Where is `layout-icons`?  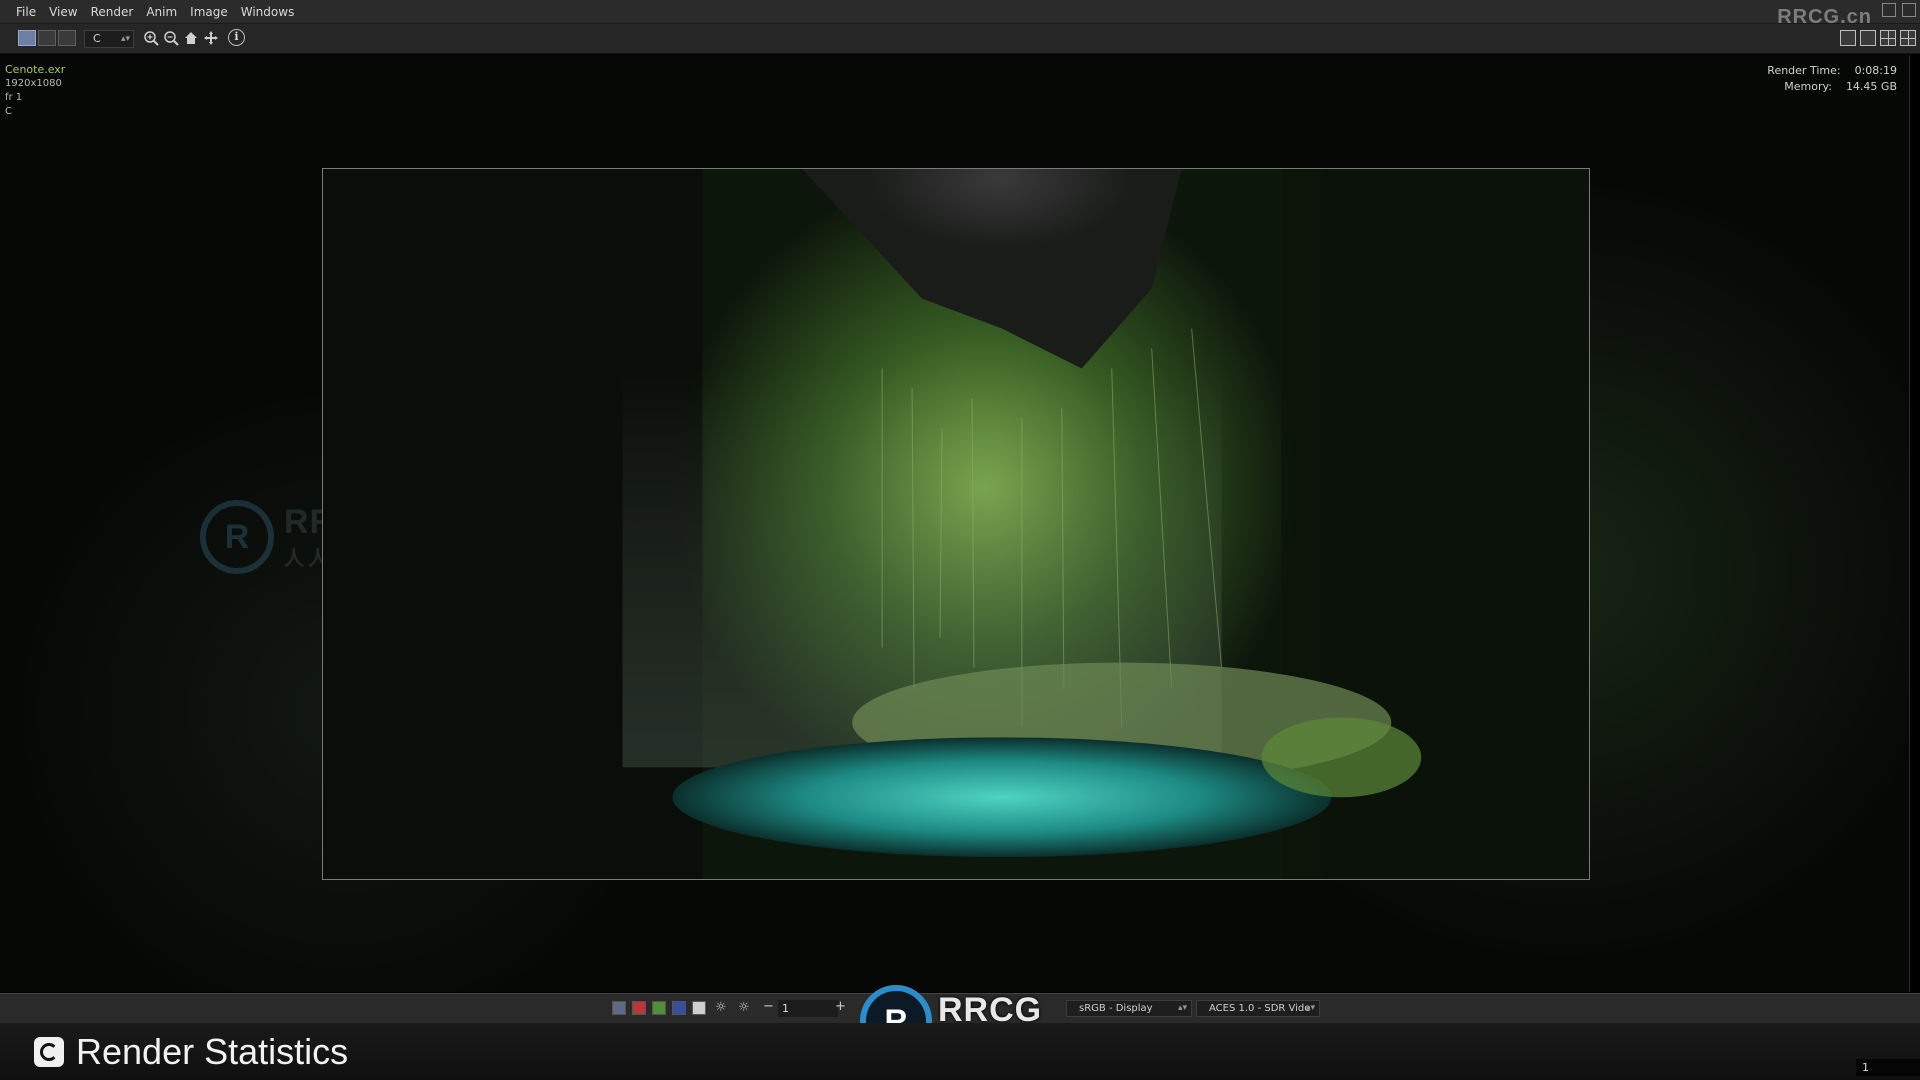
layout-icons is located at coordinates (1878, 38).